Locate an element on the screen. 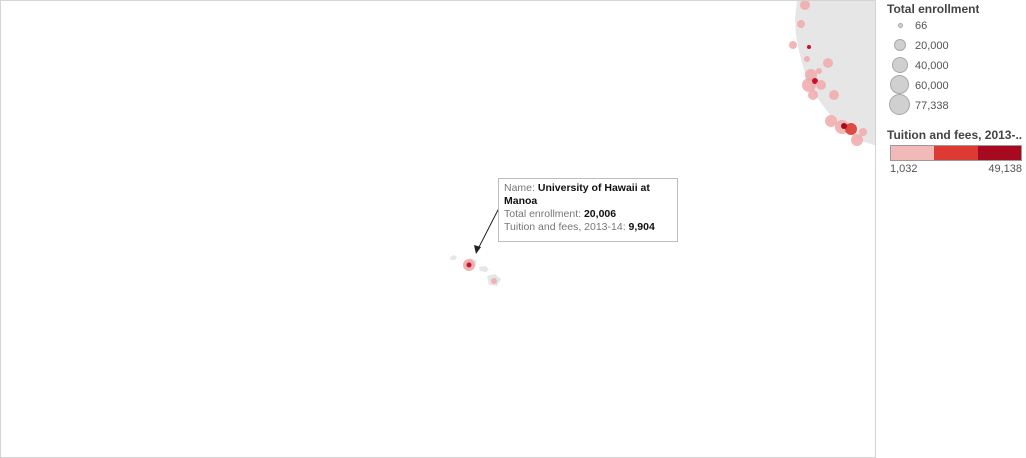 The width and height of the screenshot is (1026, 458). color-legend-bar is located at coordinates (956, 153).